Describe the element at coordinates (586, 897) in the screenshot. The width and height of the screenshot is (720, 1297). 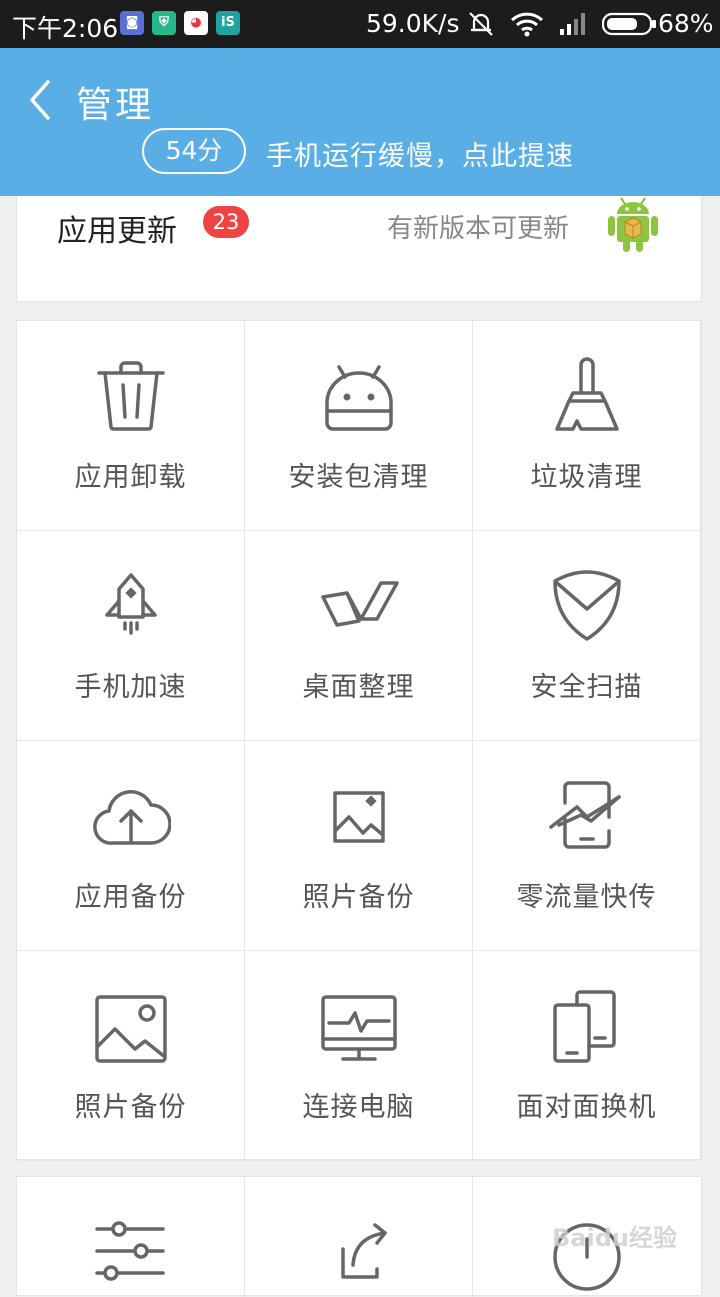
I see `tool-label: 零流量快传` at that location.